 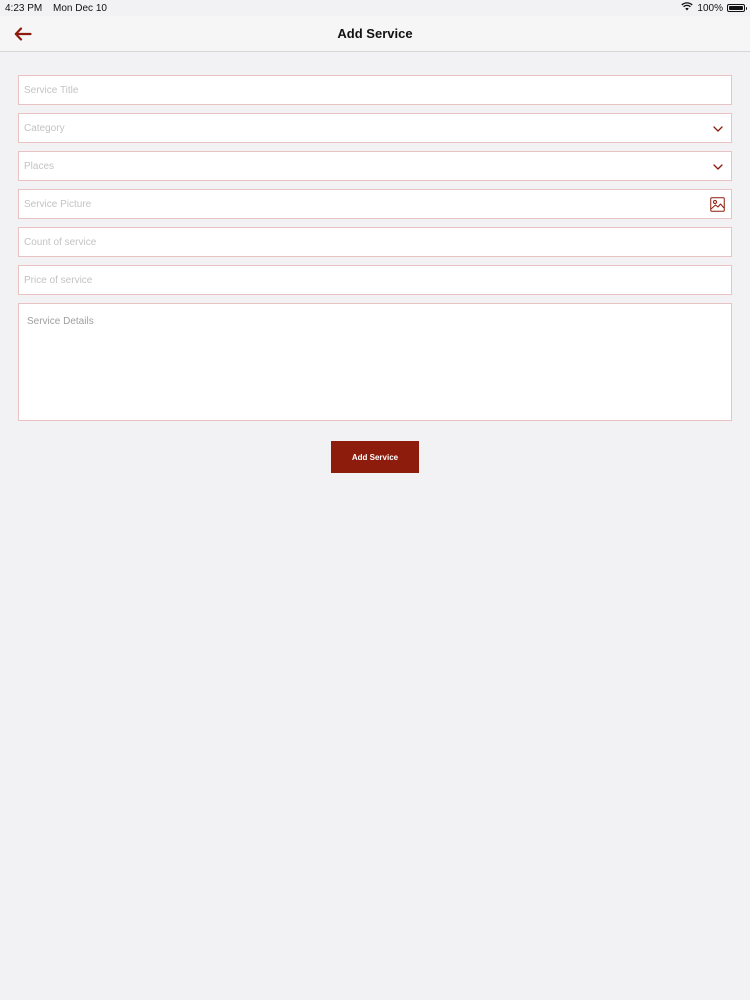 I want to click on service-title-input, so click(x=375, y=90).